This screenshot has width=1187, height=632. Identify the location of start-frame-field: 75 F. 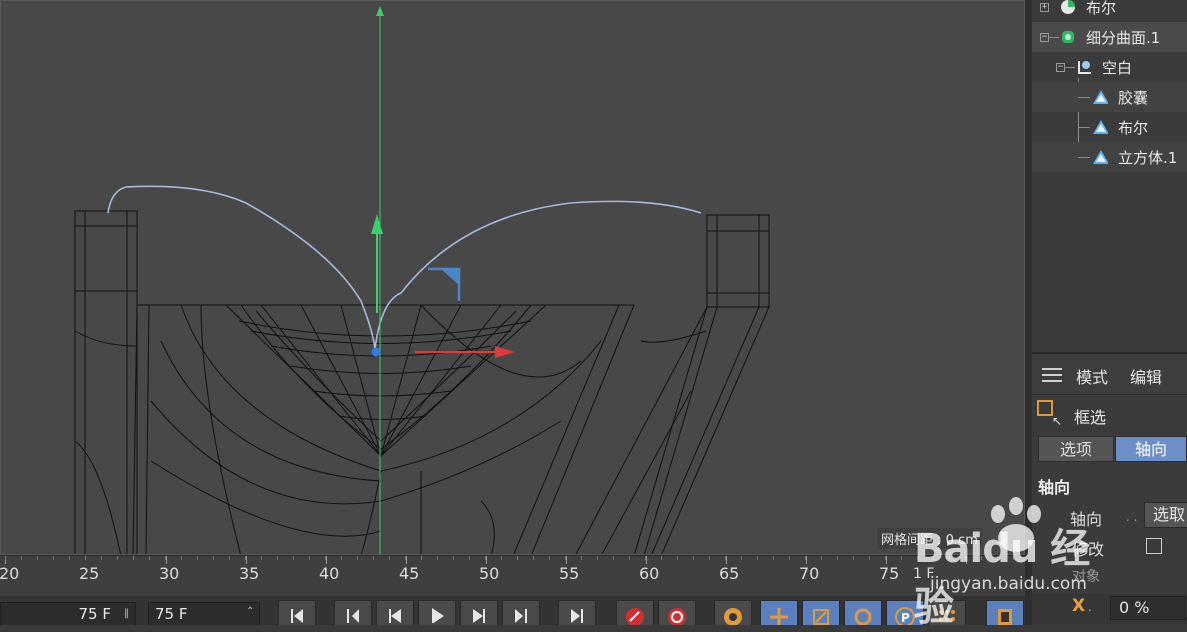
(68, 613).